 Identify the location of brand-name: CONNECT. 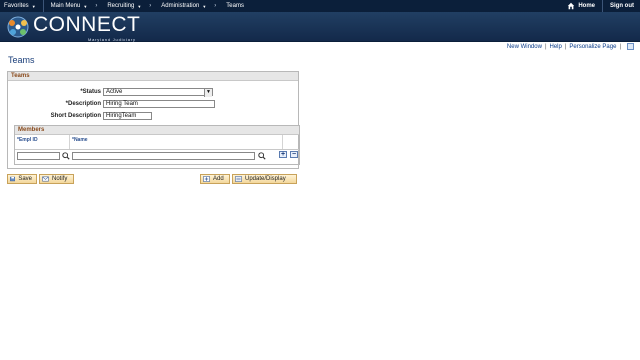
(87, 24).